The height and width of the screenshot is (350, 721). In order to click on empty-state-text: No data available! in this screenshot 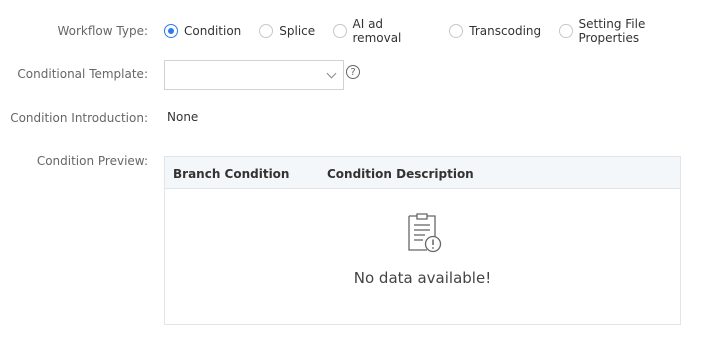, I will do `click(422, 278)`.